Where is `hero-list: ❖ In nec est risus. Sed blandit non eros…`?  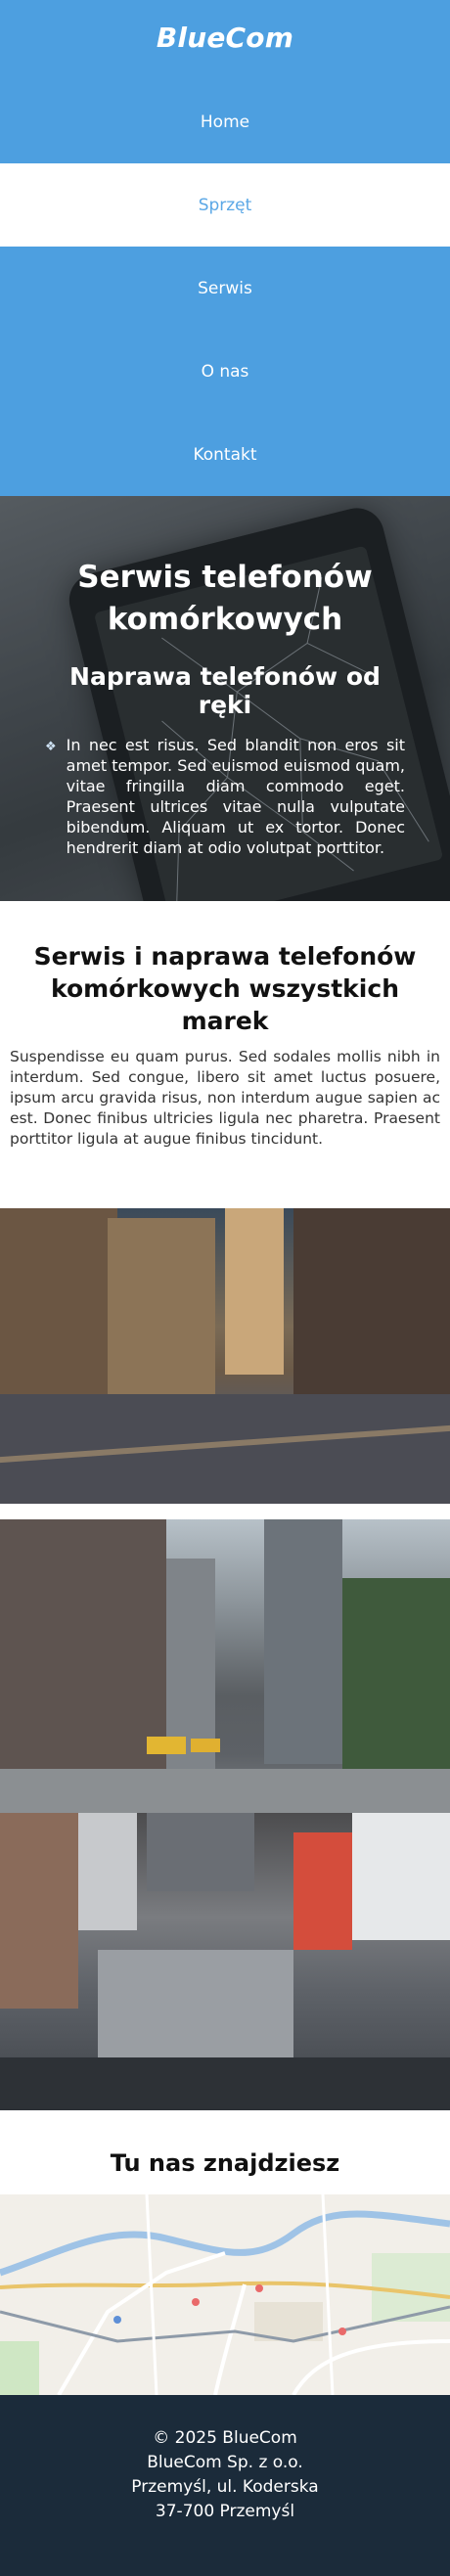 hero-list: ❖ In nec est risus. Sed blandit non eros… is located at coordinates (225, 796).